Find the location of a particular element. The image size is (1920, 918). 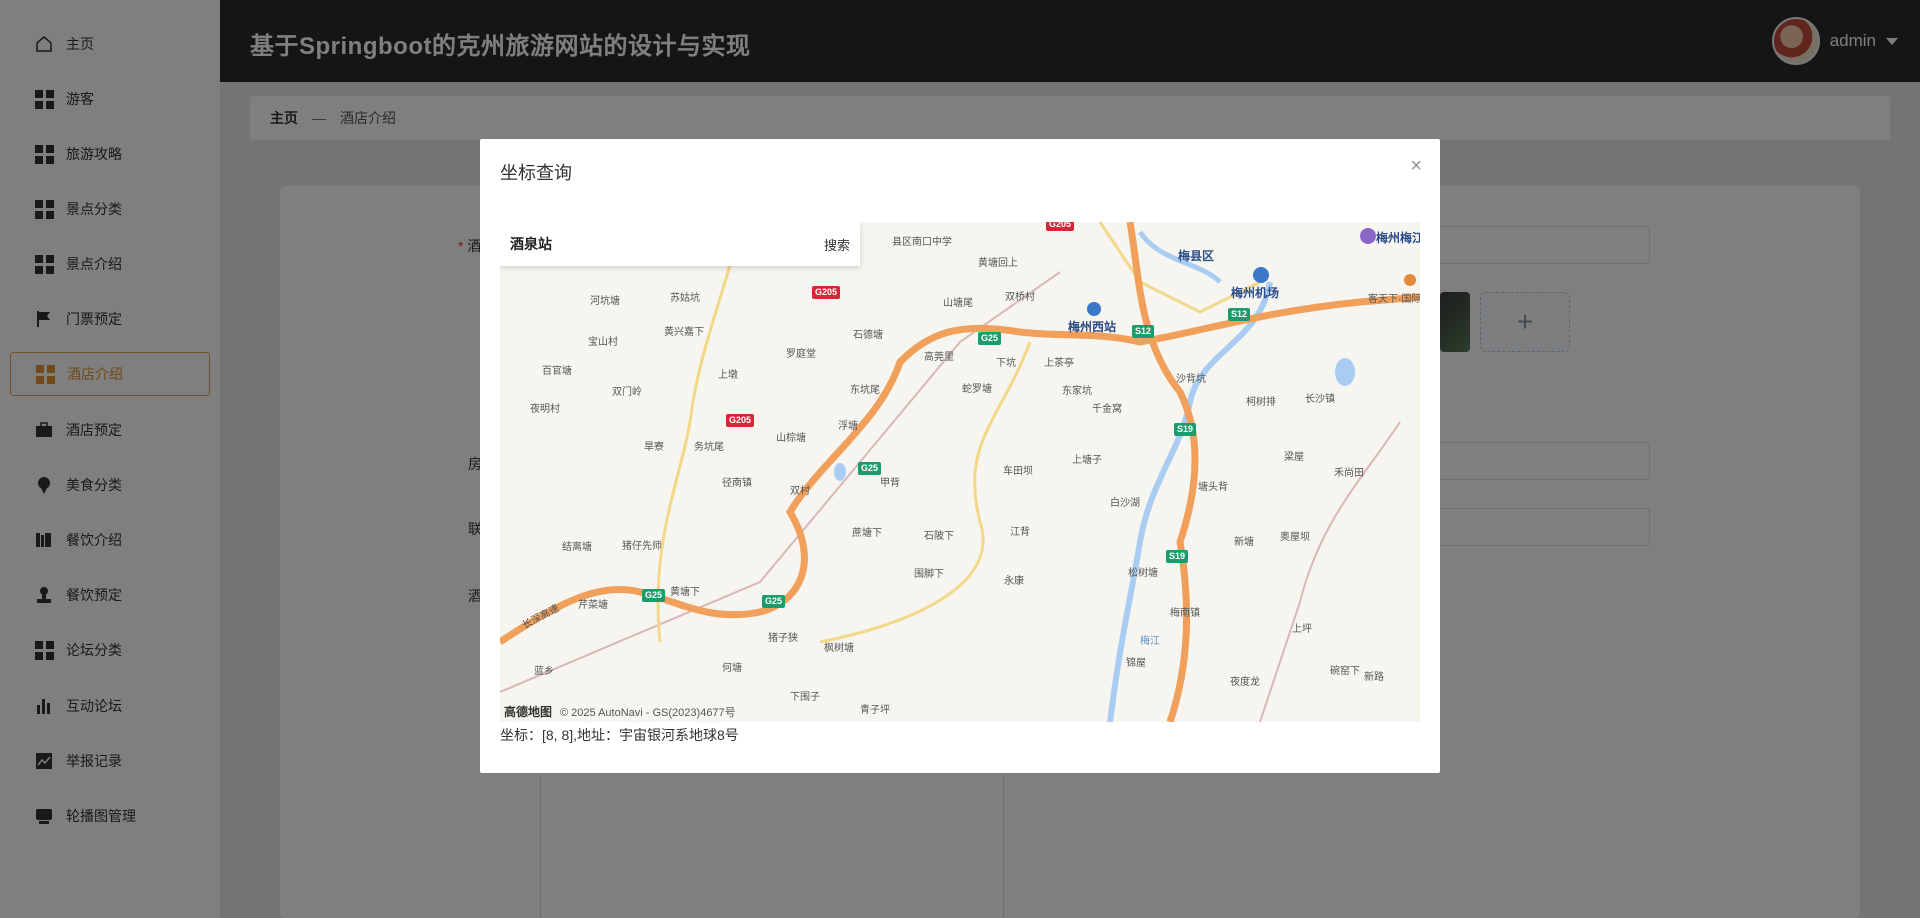

map-label: 上墩 is located at coordinates (728, 375).